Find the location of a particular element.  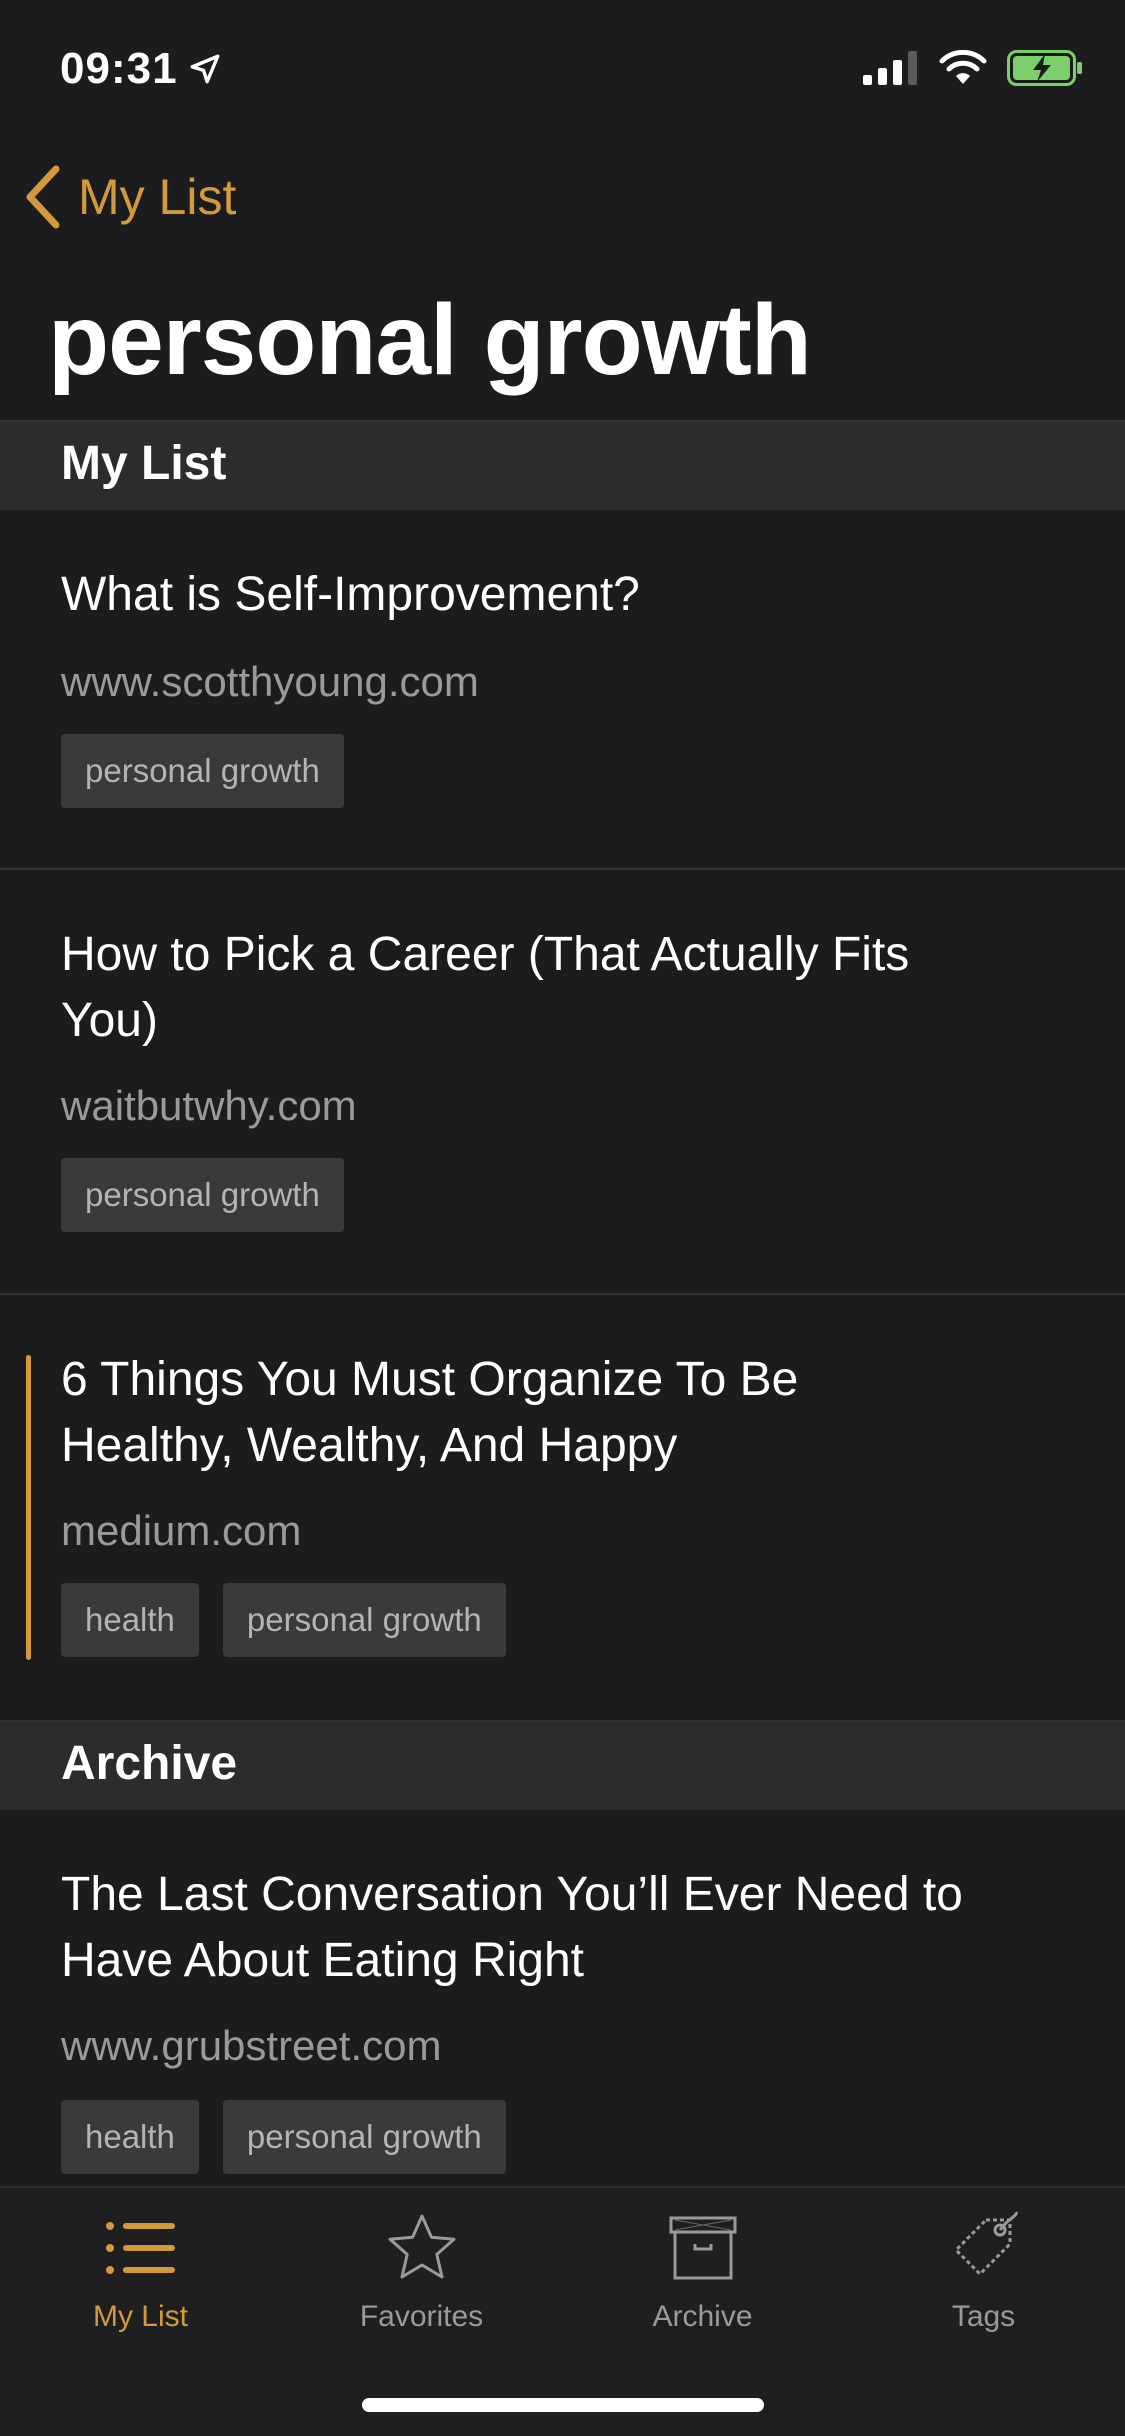

tab-favorites: Favorites is located at coordinates (421, 2278).